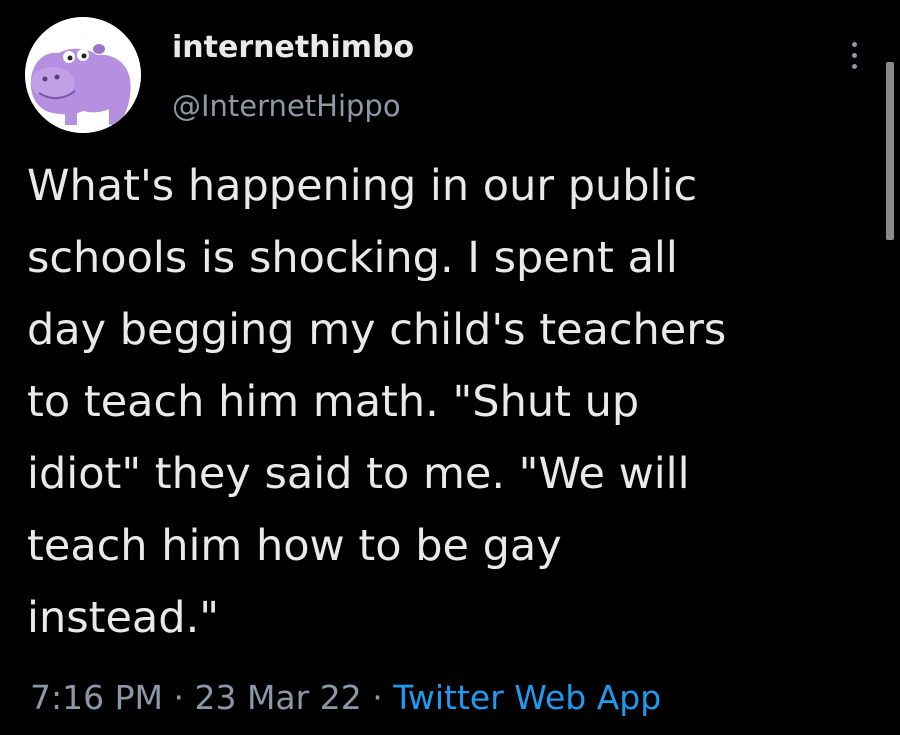  I want to click on tweet-text-line: What's happening in our public, so click(362, 186).